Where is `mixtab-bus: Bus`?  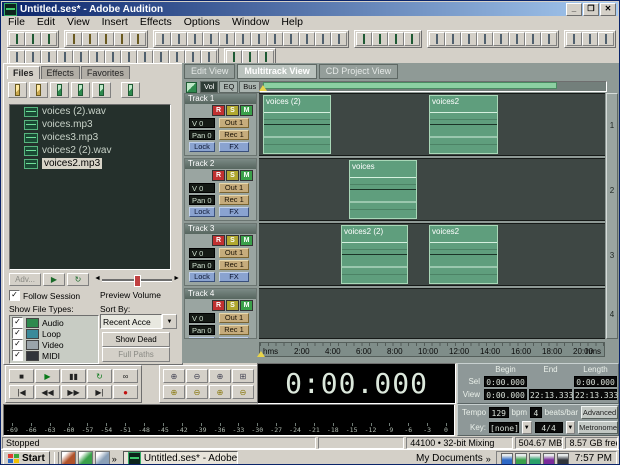
mixtab-bus: Bus is located at coordinates (250, 87).